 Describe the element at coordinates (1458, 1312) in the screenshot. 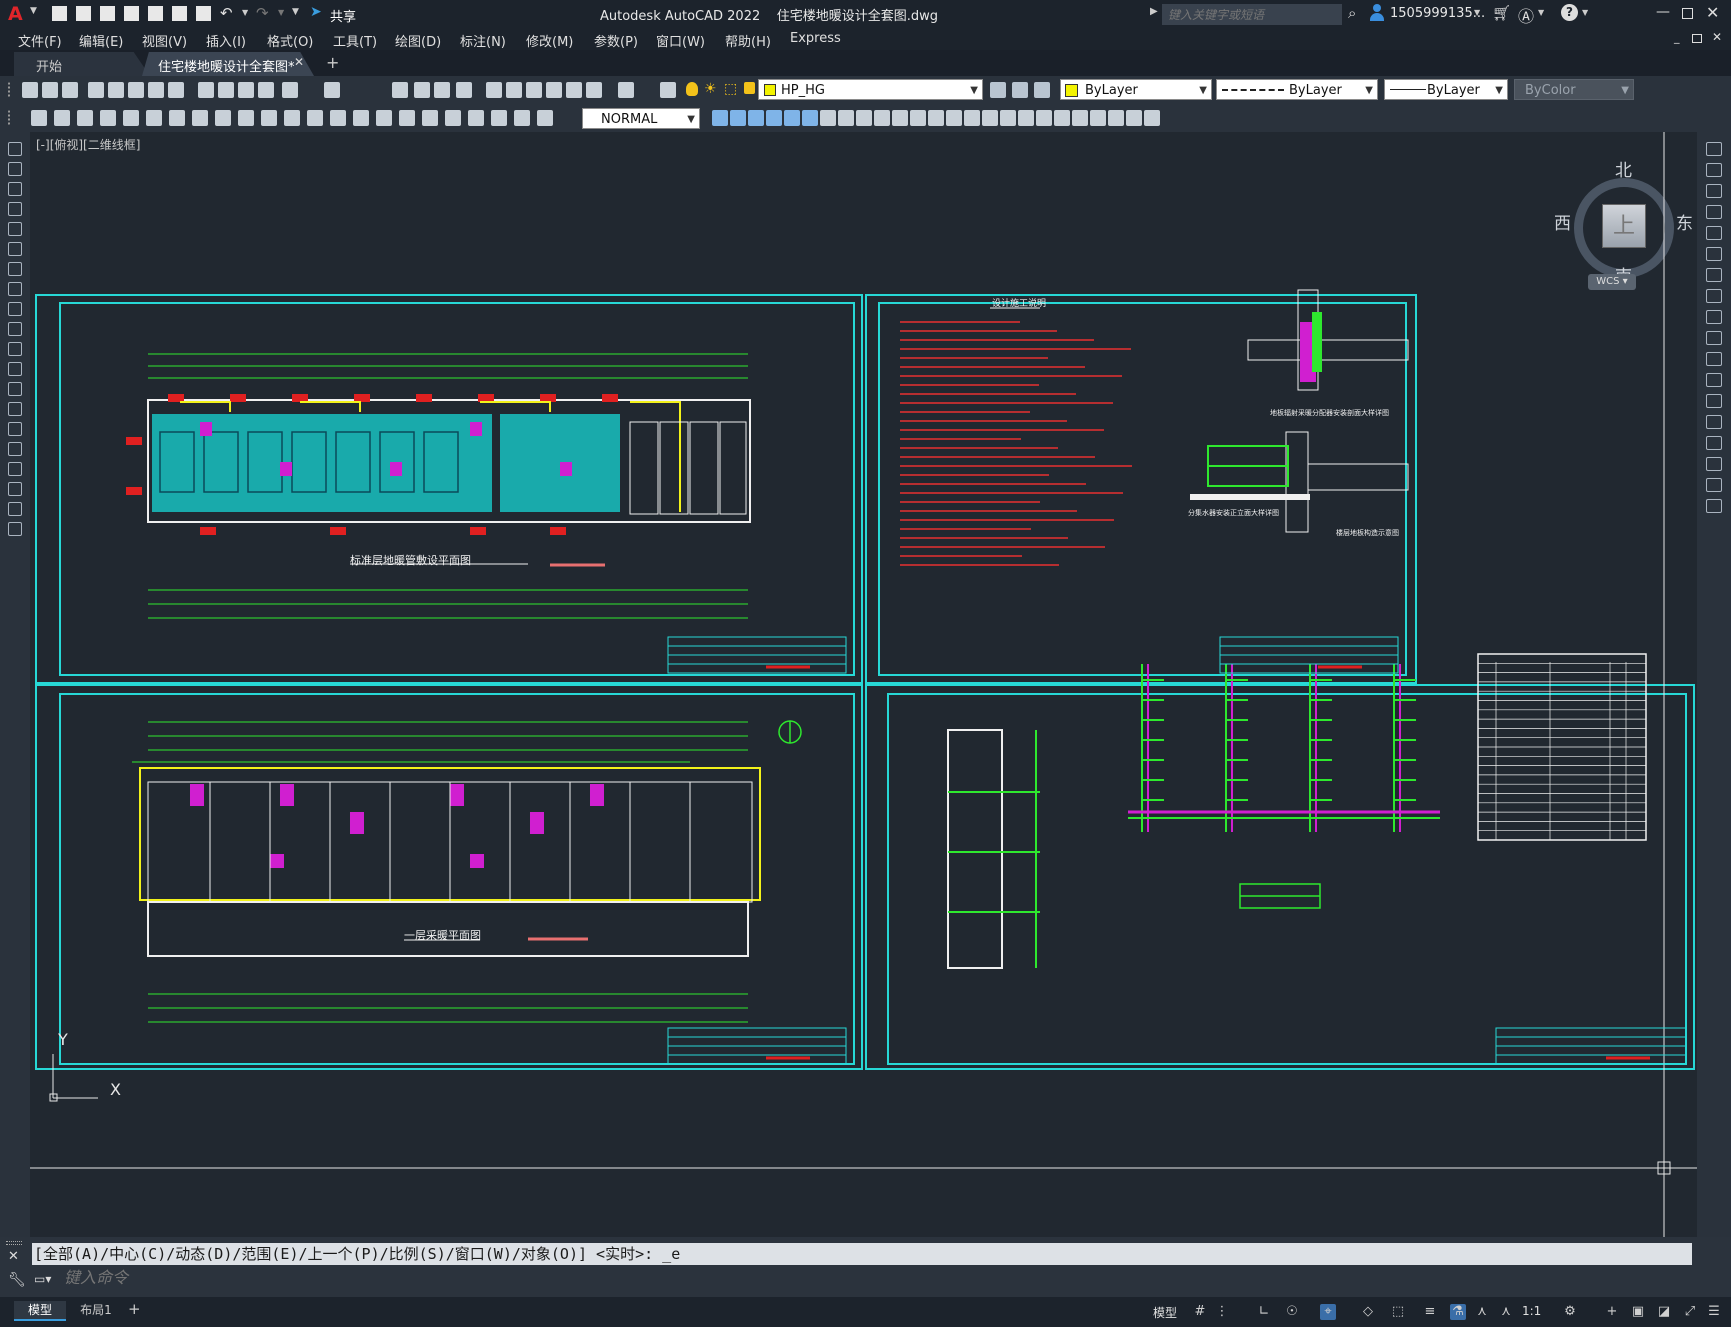

I see `annotation-monitor-icon: ⚗` at that location.